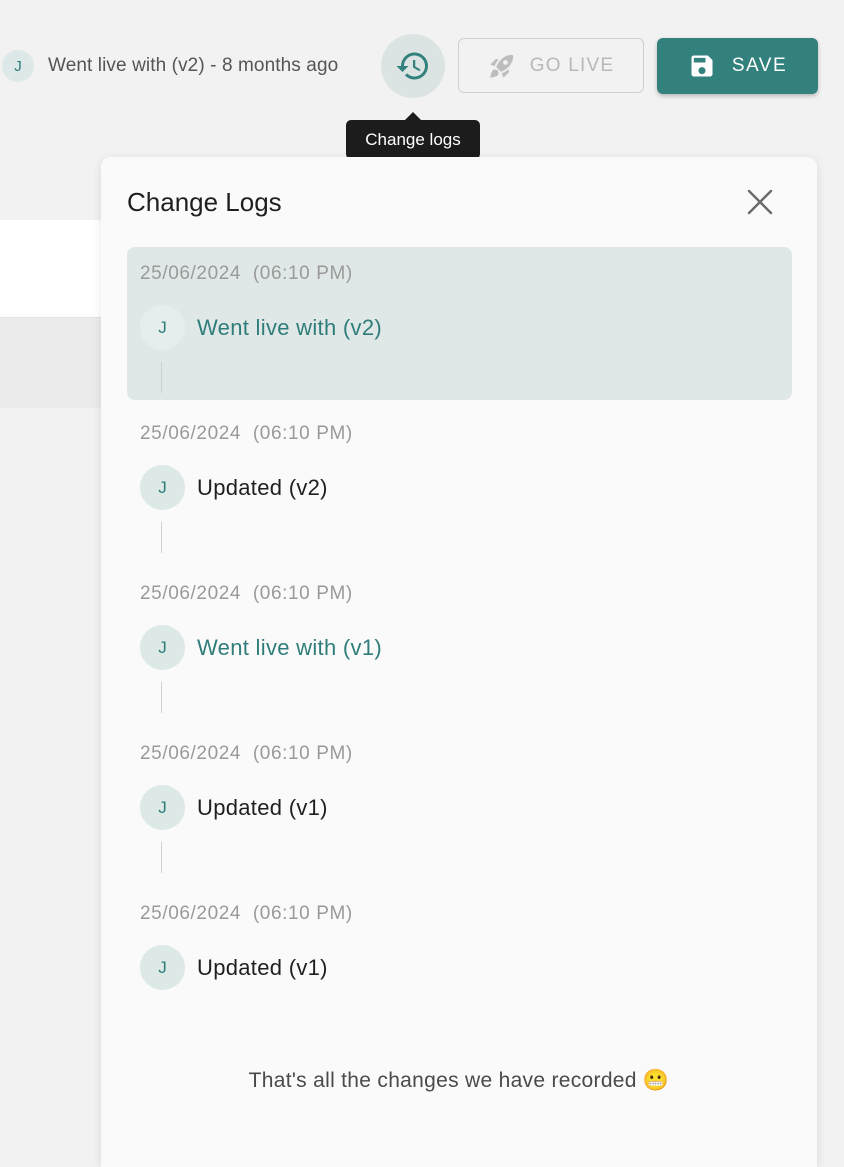 This screenshot has width=844, height=1167. What do you see at coordinates (18, 66) in the screenshot?
I see `user-avatar: J` at bounding box center [18, 66].